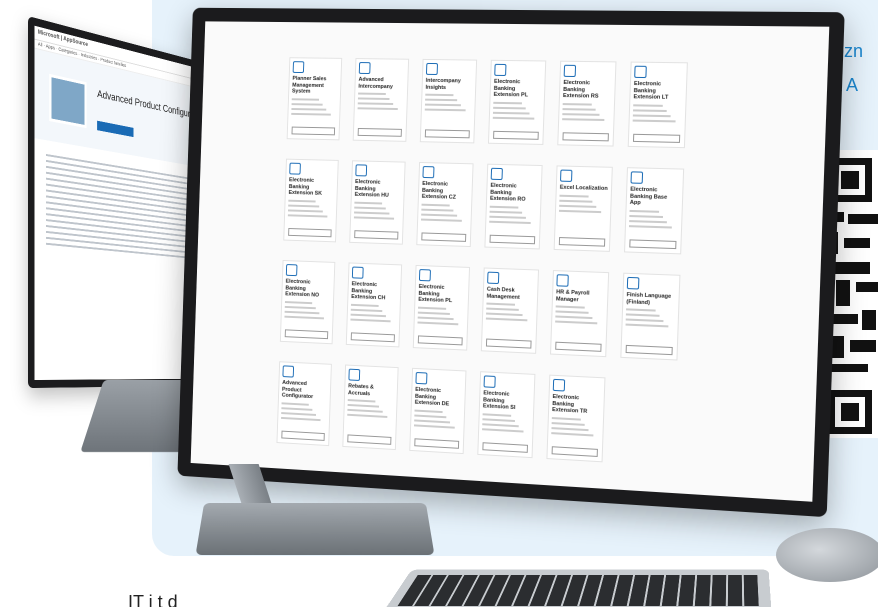 Image resolution: width=878 pixels, height=607 pixels. I want to click on nav-item: Apps, so click(50, 47).